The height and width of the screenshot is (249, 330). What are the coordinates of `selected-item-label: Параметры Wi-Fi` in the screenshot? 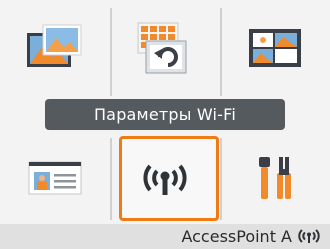 It's located at (165, 114).